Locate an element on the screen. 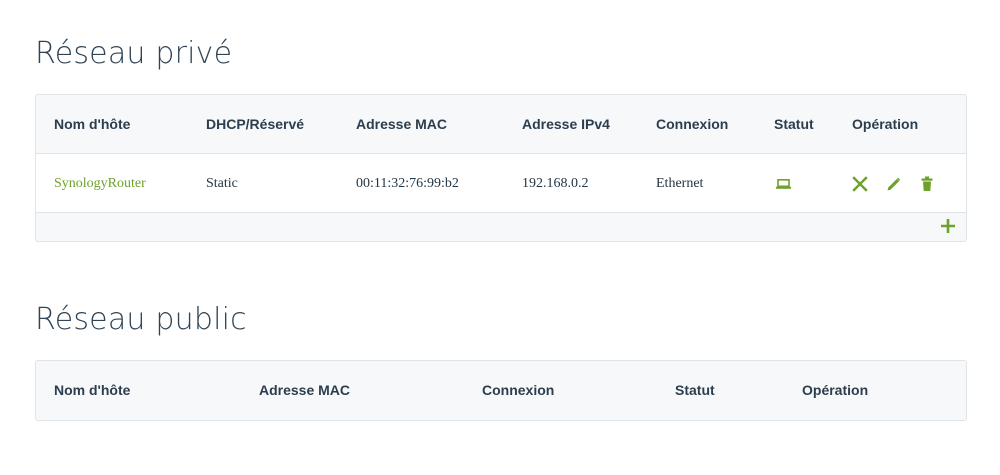  table-footer is located at coordinates (501, 227).